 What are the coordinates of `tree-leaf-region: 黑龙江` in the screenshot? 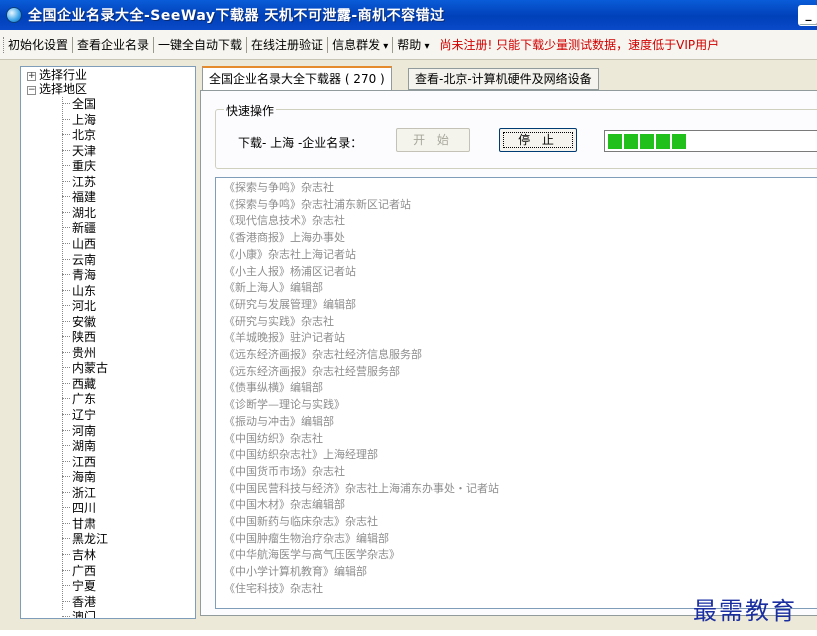 It's located at (85, 539).